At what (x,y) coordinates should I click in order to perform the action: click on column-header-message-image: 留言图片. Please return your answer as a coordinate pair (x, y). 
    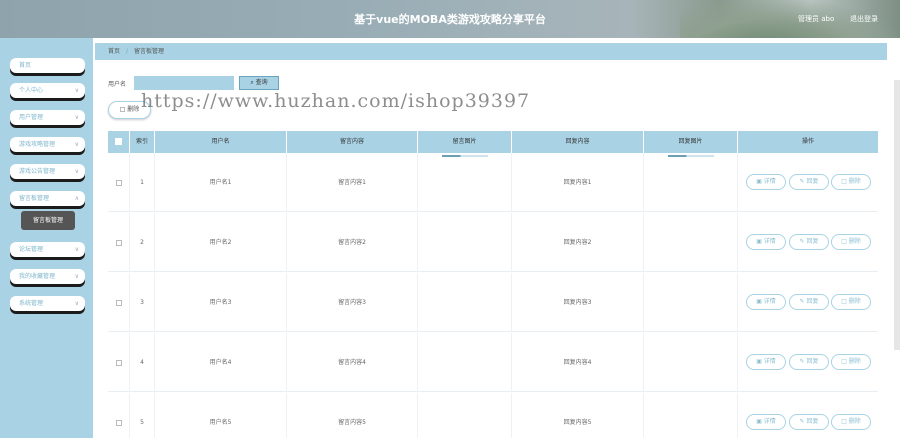
    Looking at the image, I should click on (465, 142).